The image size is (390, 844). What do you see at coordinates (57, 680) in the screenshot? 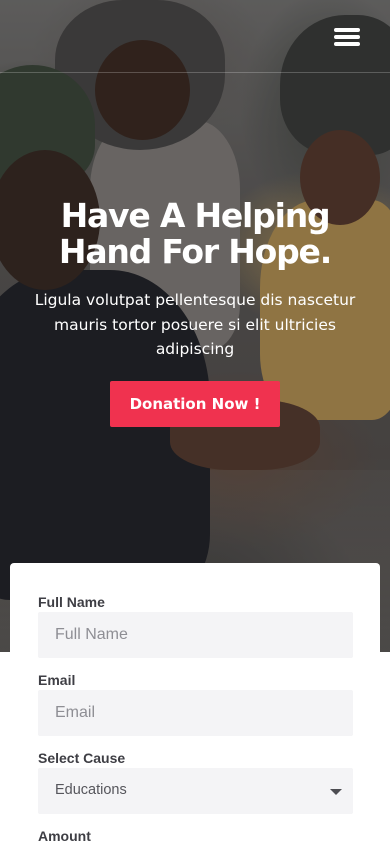
I see `email-label: Email` at bounding box center [57, 680].